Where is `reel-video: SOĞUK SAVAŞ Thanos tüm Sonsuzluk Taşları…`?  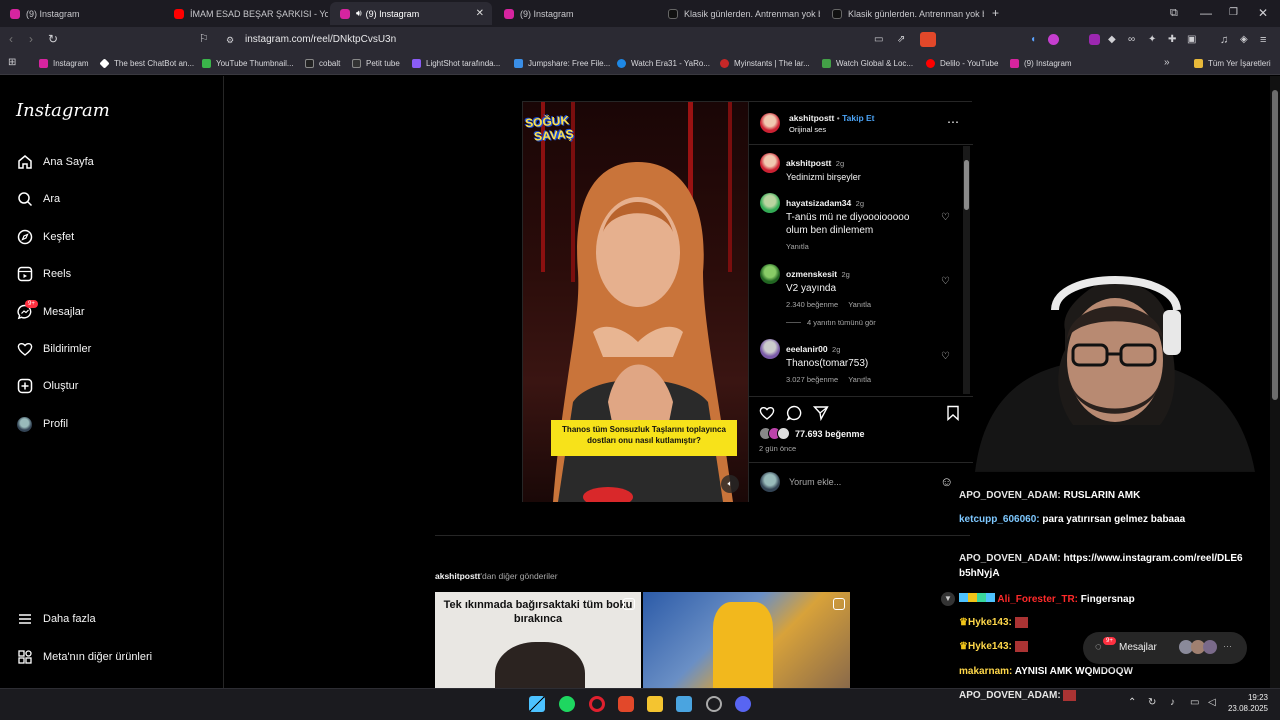
reel-video: SOĞUK SAVAŞ Thanos tüm Sonsuzluk Taşları… is located at coordinates (635, 302).